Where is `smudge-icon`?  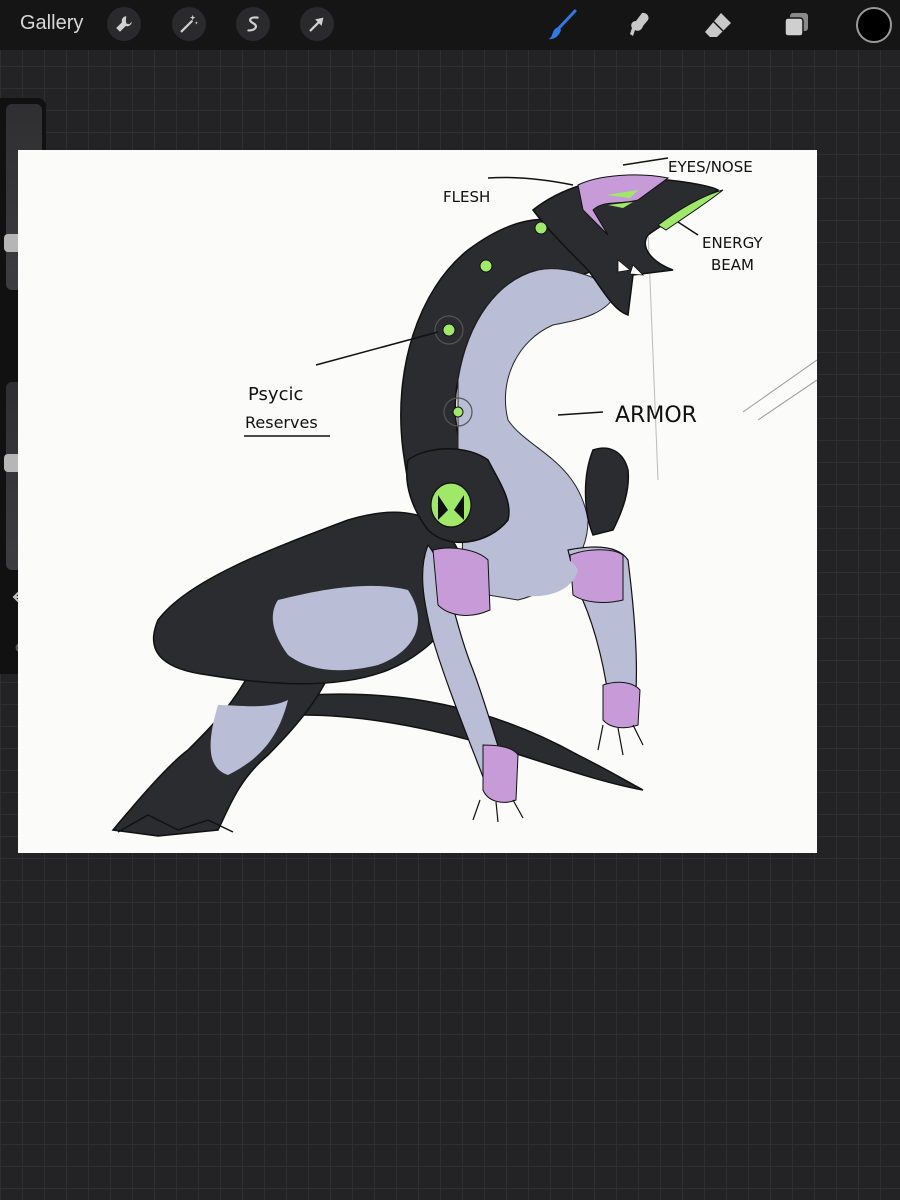
smudge-icon is located at coordinates (639, 24).